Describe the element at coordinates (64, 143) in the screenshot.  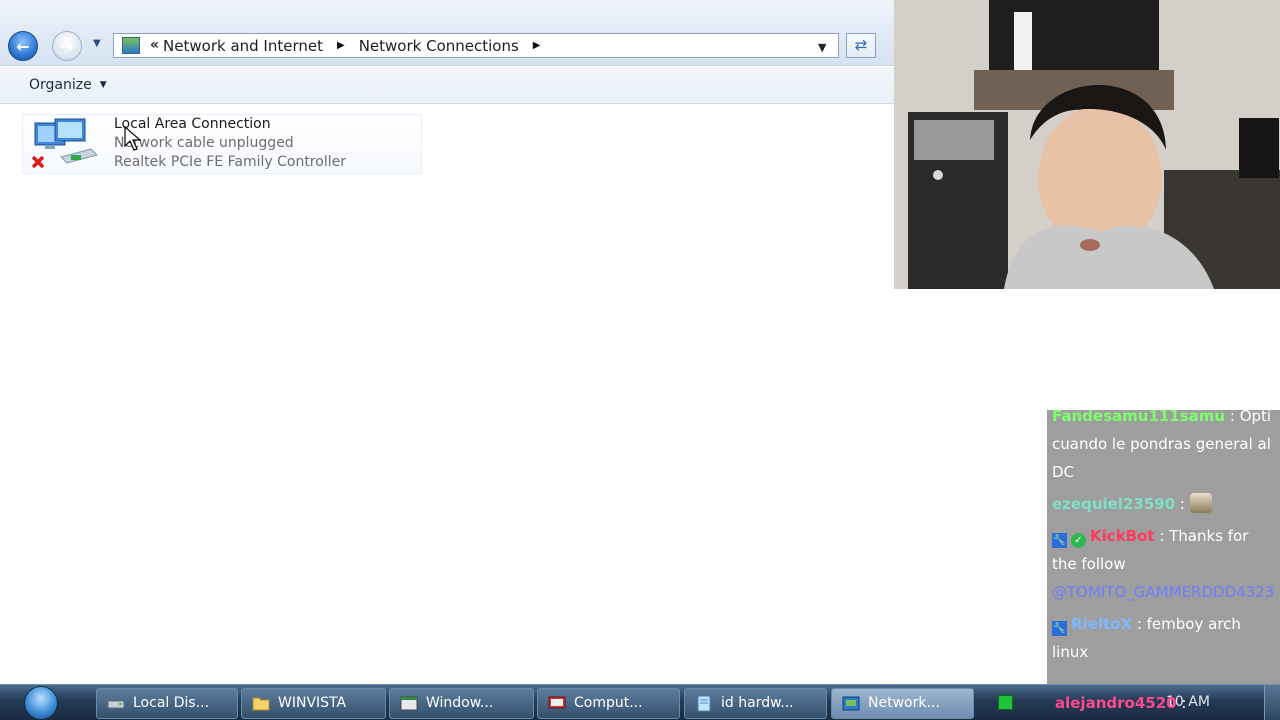
I see `network-adapter-icon` at that location.